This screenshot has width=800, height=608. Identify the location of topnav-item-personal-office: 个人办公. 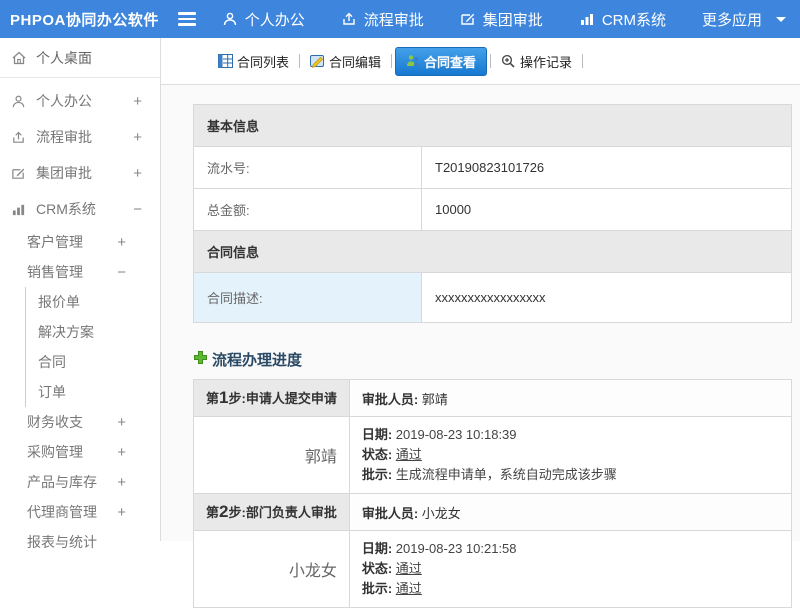
(263, 19).